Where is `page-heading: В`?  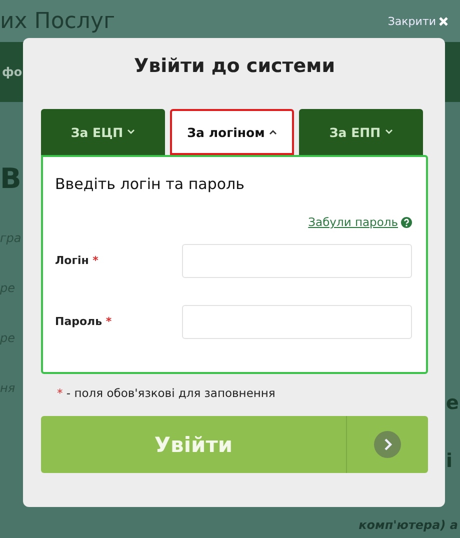
page-heading: В is located at coordinates (11, 178).